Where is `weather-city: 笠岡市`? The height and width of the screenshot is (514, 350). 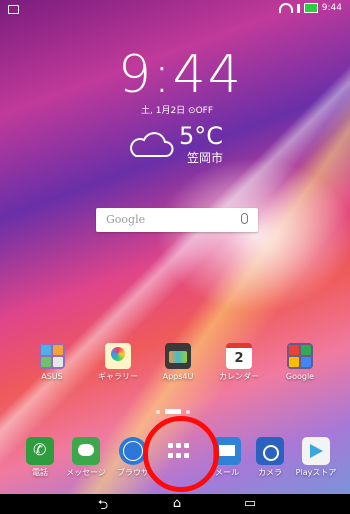
weather-city: 笠岡市 is located at coordinates (205, 158).